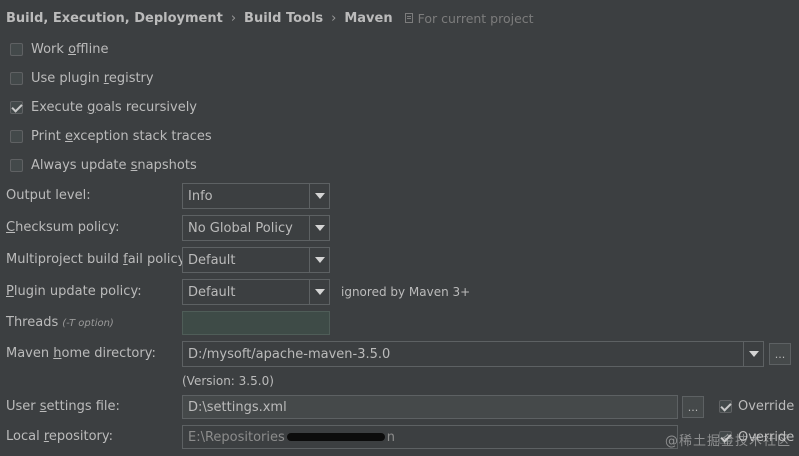 Image resolution: width=799 pixels, height=456 pixels. What do you see at coordinates (391, 437) in the screenshot?
I see `local-repository-value-tail: n` at bounding box center [391, 437].